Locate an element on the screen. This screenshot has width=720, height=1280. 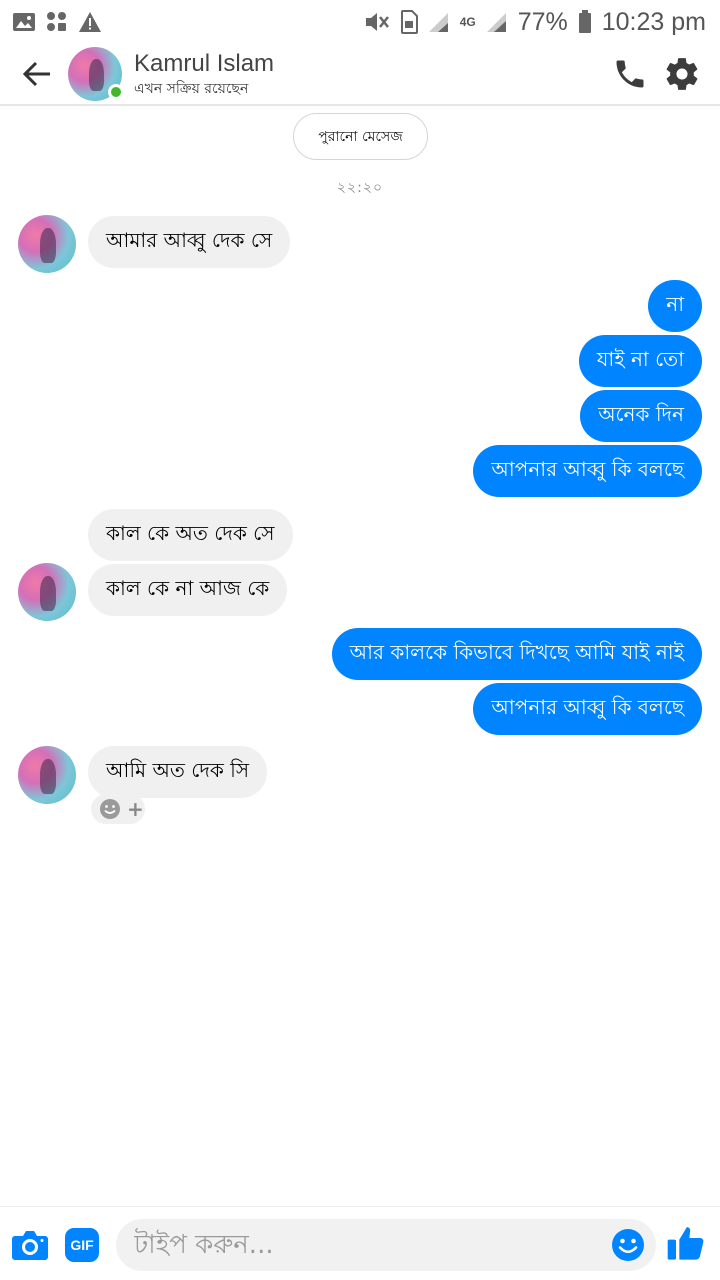
online-indicator is located at coordinates (116, 92).